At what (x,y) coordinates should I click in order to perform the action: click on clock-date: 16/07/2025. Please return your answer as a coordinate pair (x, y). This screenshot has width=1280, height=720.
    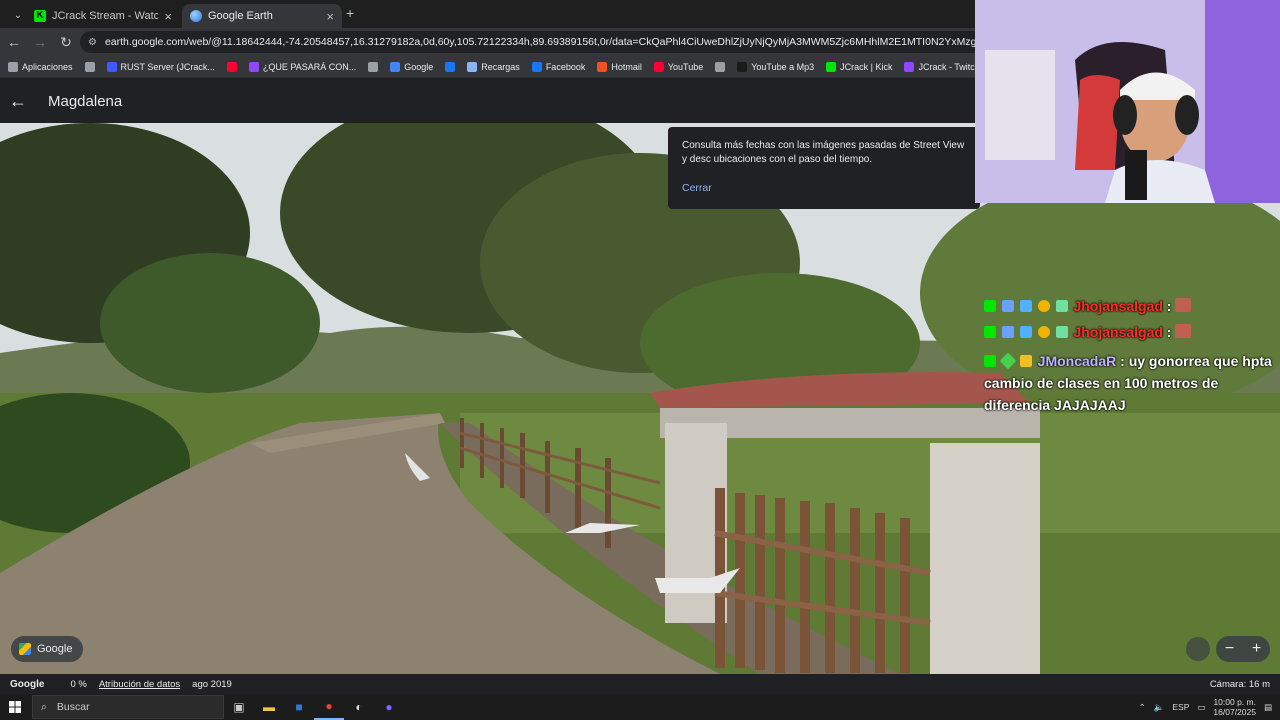
    Looking at the image, I should click on (1234, 712).